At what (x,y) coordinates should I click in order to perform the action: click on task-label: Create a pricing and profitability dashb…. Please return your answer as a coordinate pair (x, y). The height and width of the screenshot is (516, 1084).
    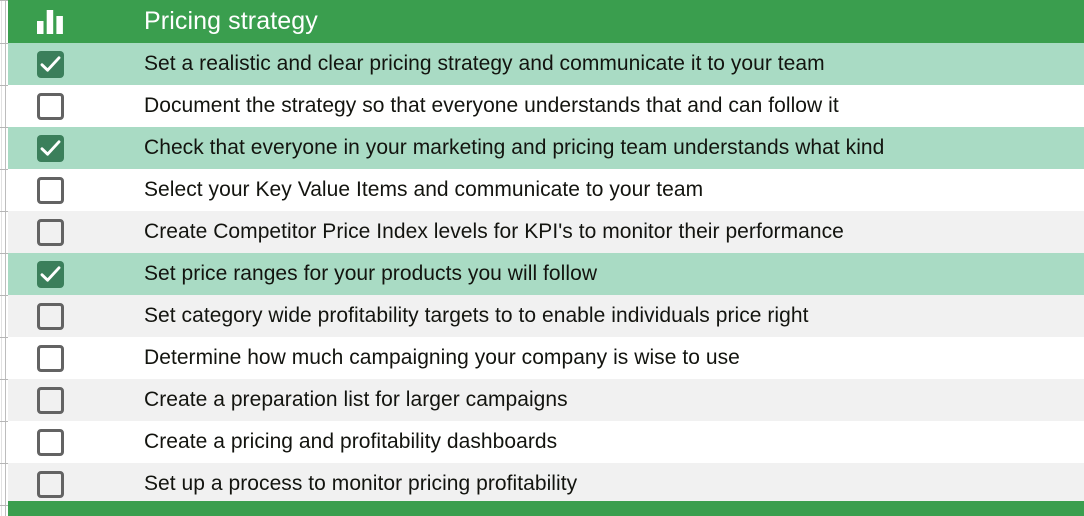
    Looking at the image, I should click on (351, 442).